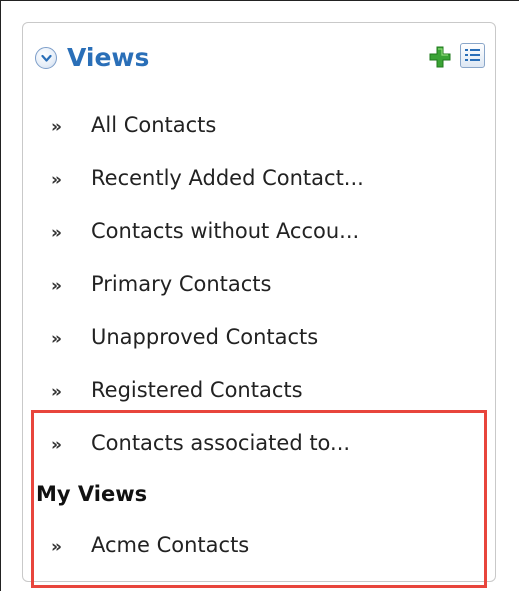 This screenshot has width=519, height=591. I want to click on view-item-primary-contacts: » Primary Contacts, so click(161, 284).